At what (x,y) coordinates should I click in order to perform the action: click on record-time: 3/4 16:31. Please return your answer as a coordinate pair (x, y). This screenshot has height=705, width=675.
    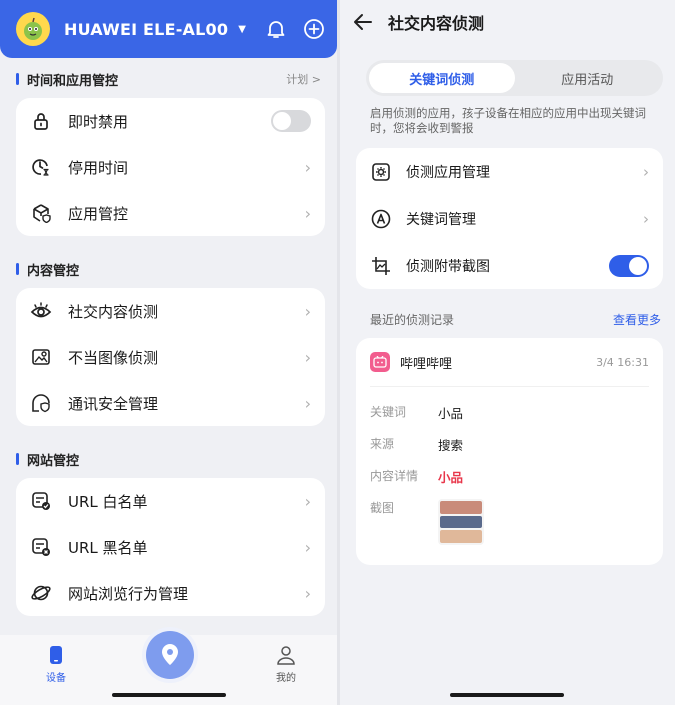
    Looking at the image, I should click on (622, 362).